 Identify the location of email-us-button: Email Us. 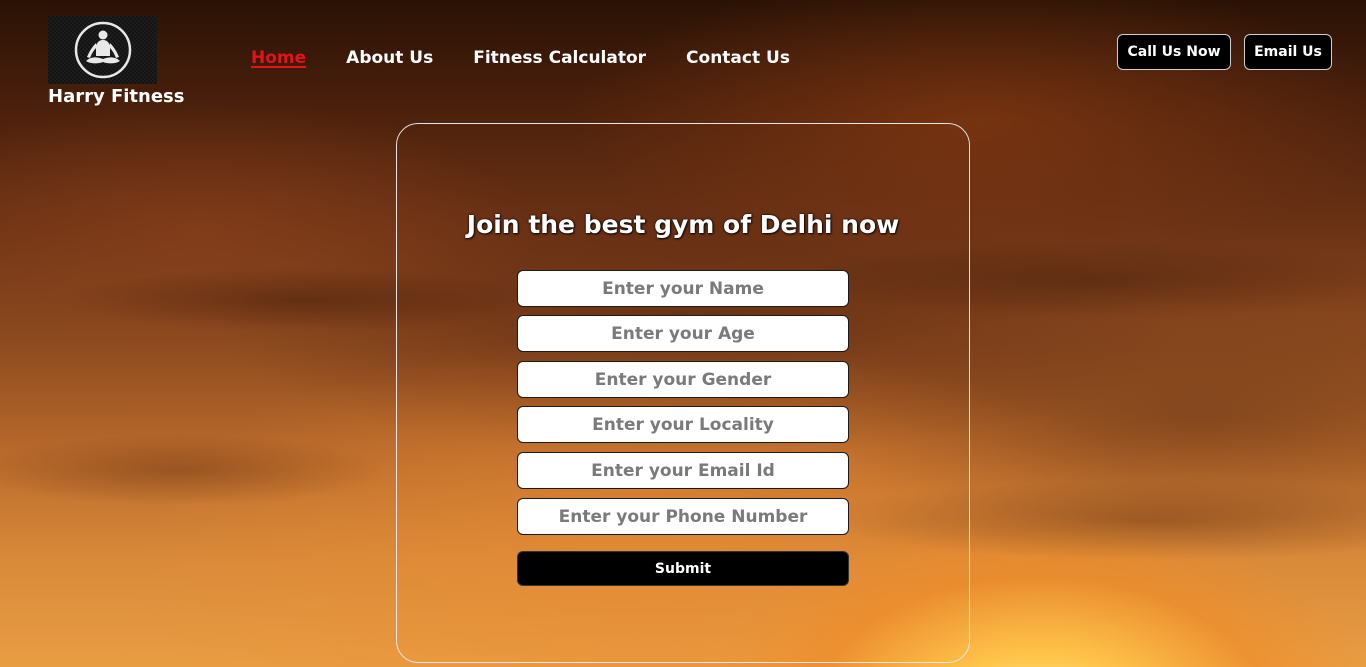
(1288, 52).